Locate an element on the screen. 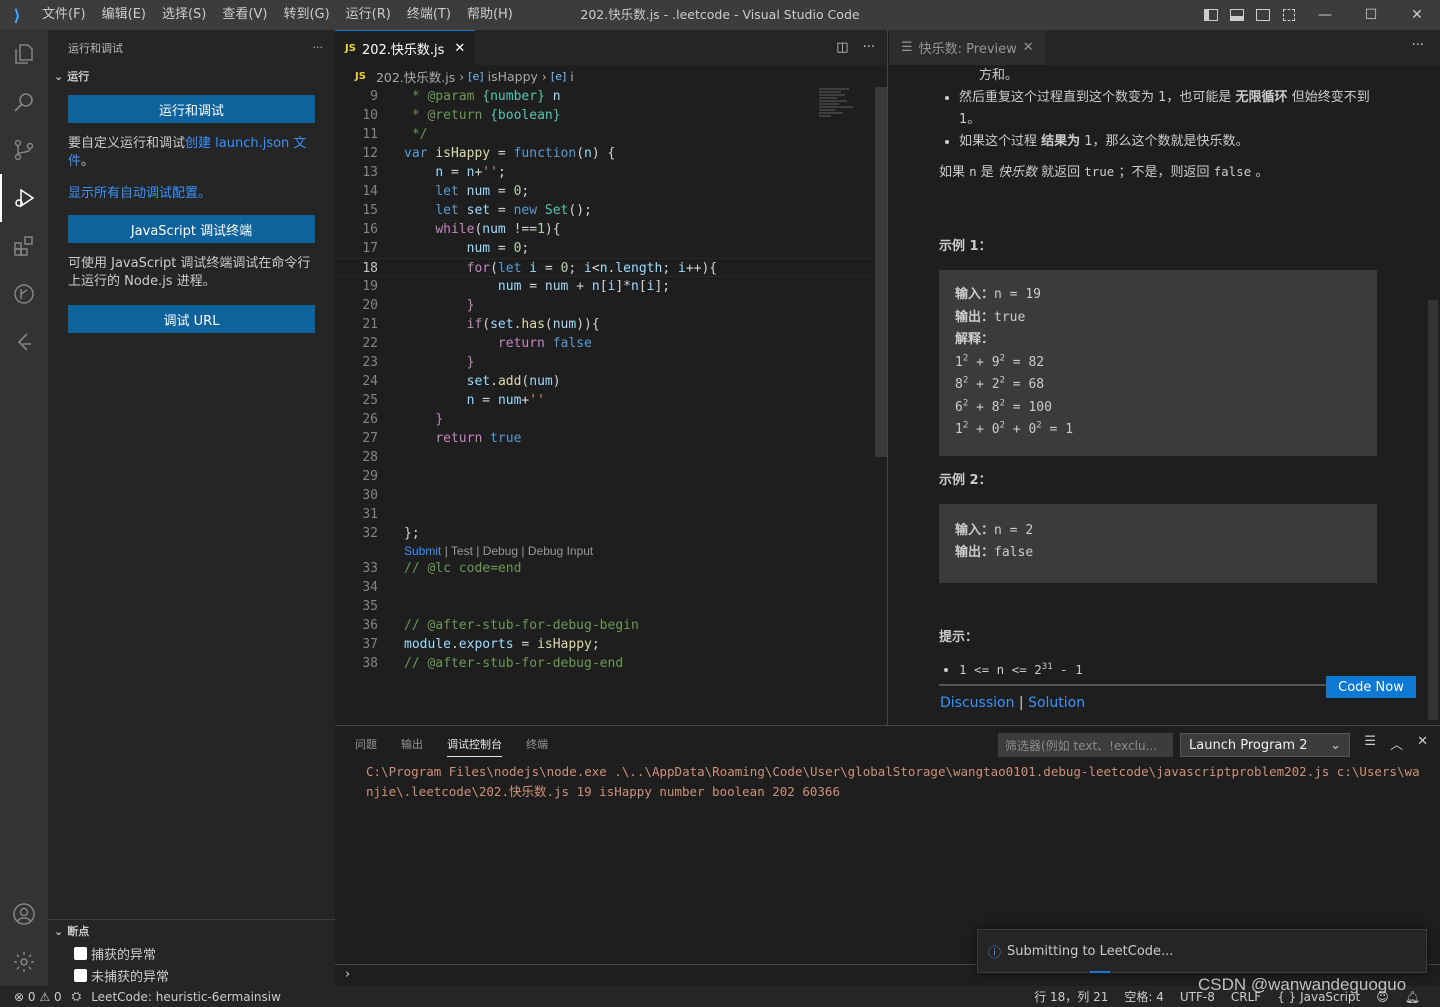  breadcrumb-file: 202.快乐数.js is located at coordinates (415, 76).